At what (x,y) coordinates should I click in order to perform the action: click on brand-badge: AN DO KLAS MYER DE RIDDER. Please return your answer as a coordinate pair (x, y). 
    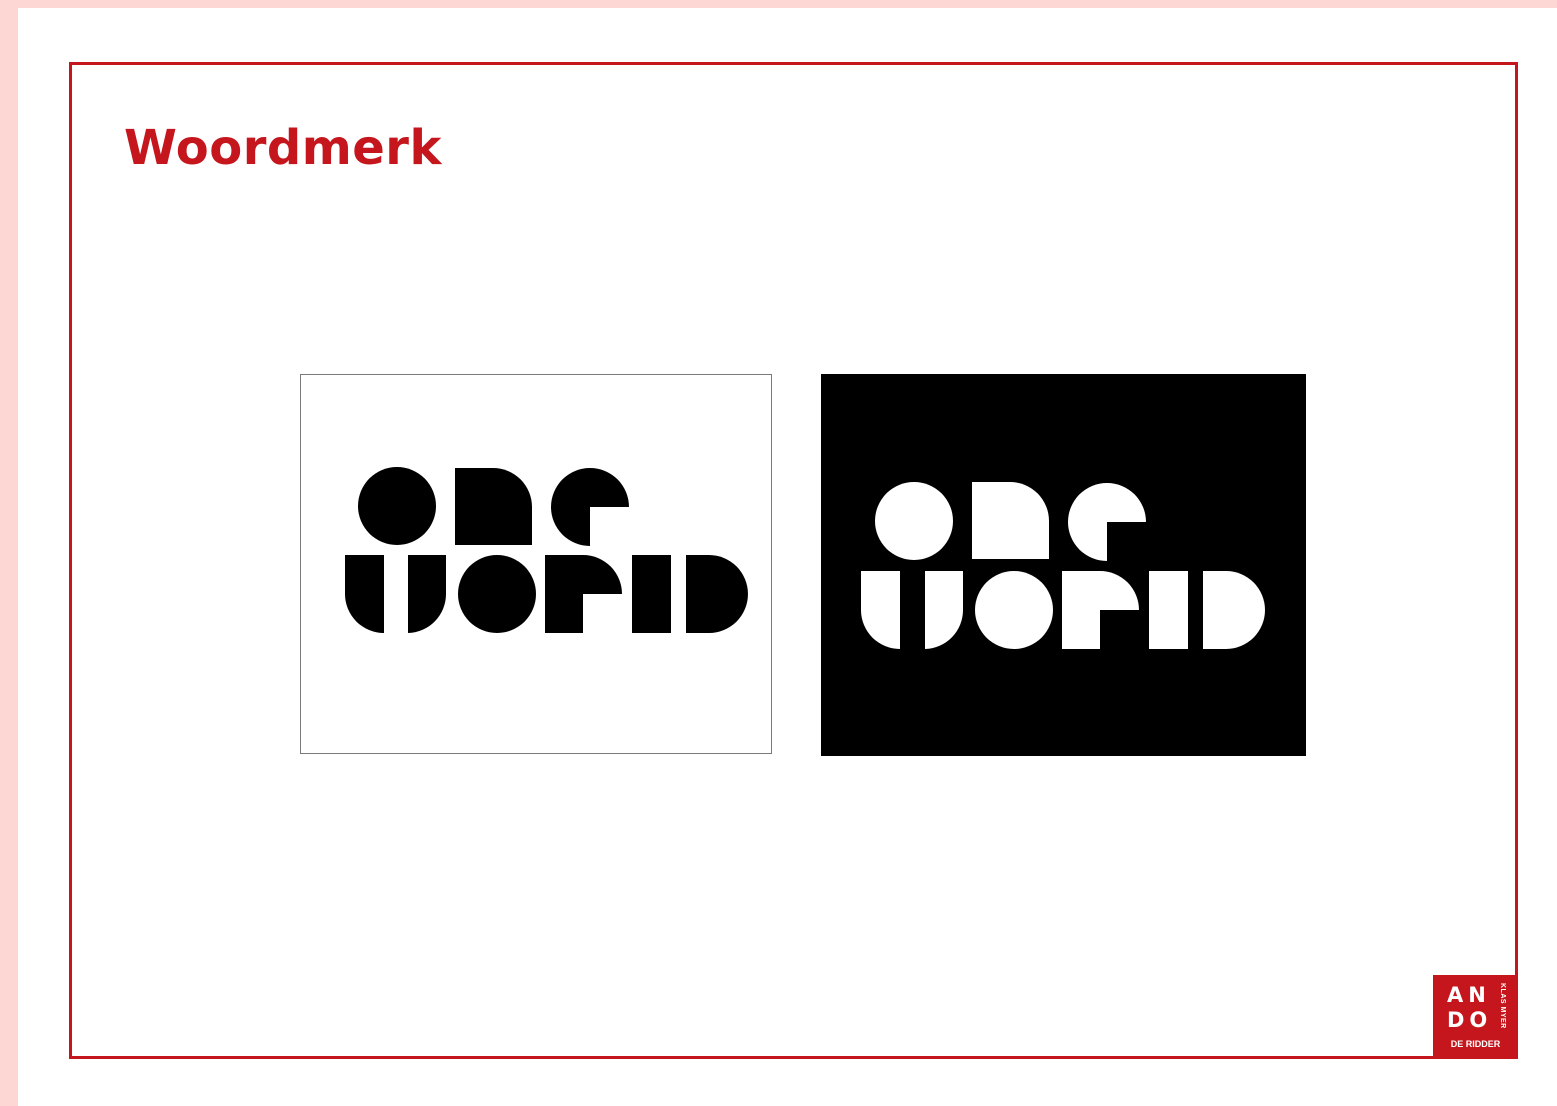
    Looking at the image, I should click on (1475, 1016).